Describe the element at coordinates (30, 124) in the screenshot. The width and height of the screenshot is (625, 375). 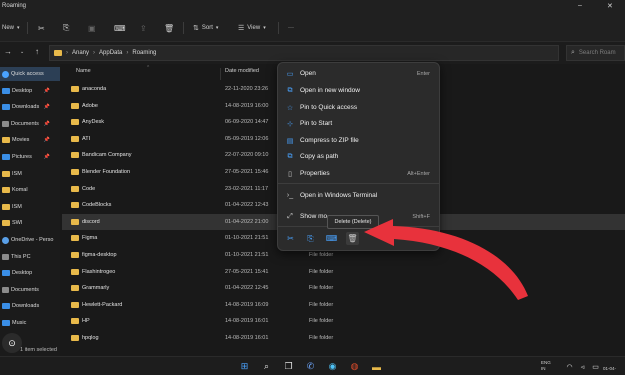
I see `sidebar-item-documents: Documents 📌` at that location.